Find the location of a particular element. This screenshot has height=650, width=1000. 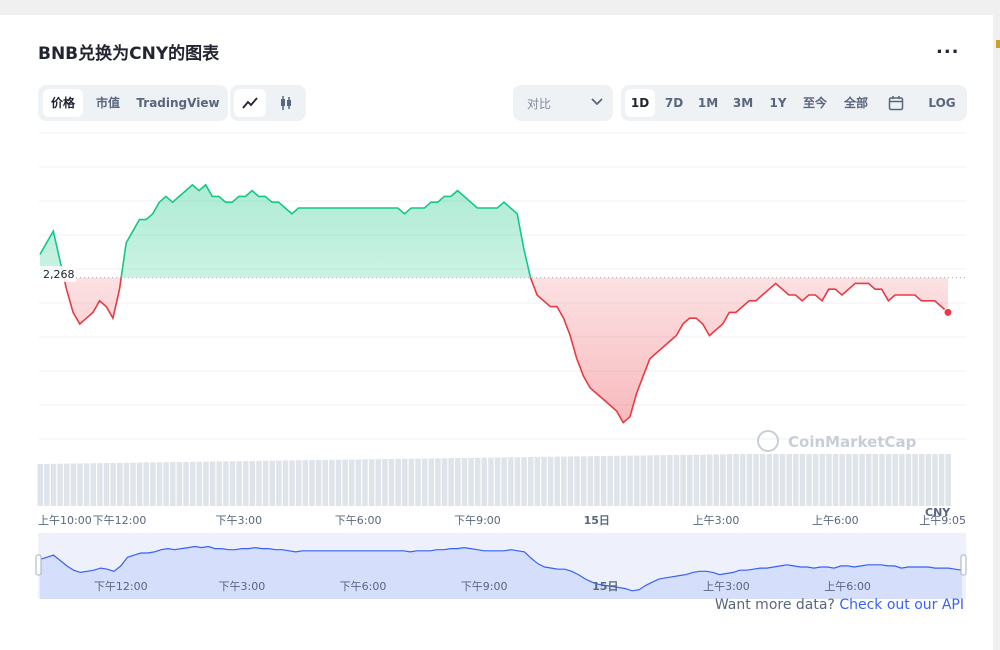

volume-bars is located at coordinates (494, 480).